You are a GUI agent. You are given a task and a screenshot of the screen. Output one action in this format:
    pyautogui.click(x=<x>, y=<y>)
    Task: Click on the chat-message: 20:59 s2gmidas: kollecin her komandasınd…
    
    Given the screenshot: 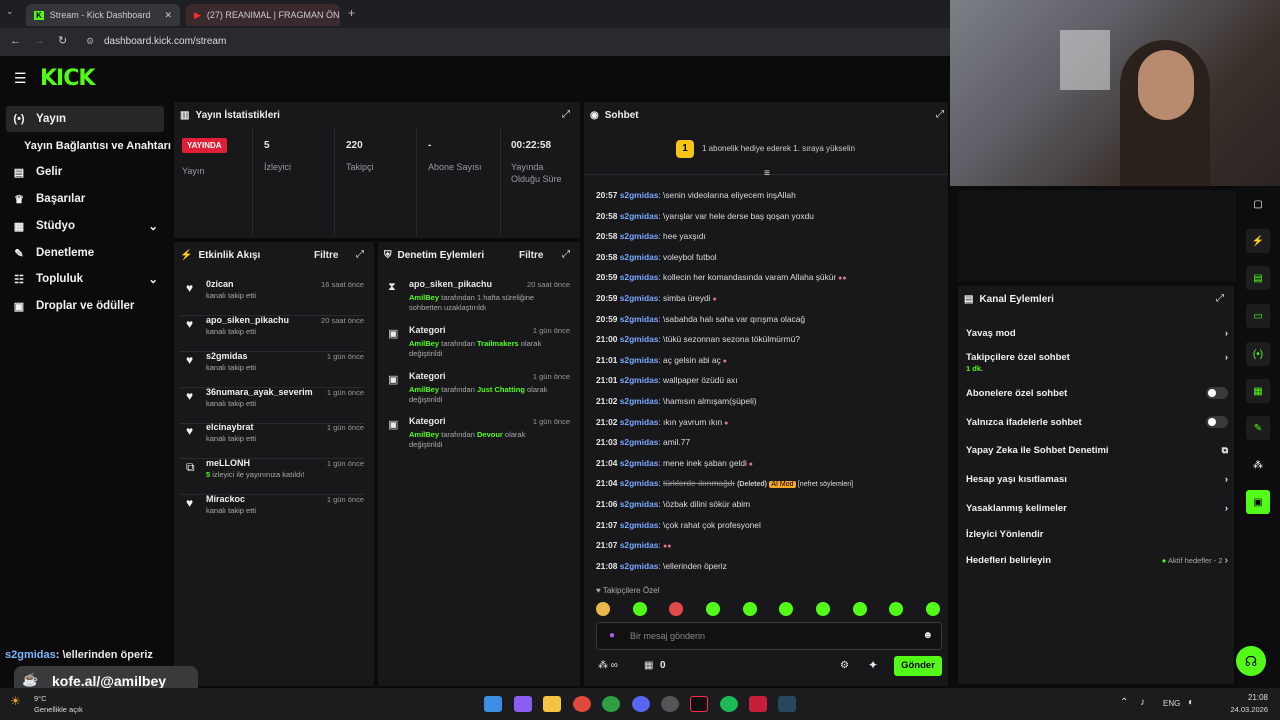 What is the action you would take?
    pyautogui.click(x=771, y=277)
    